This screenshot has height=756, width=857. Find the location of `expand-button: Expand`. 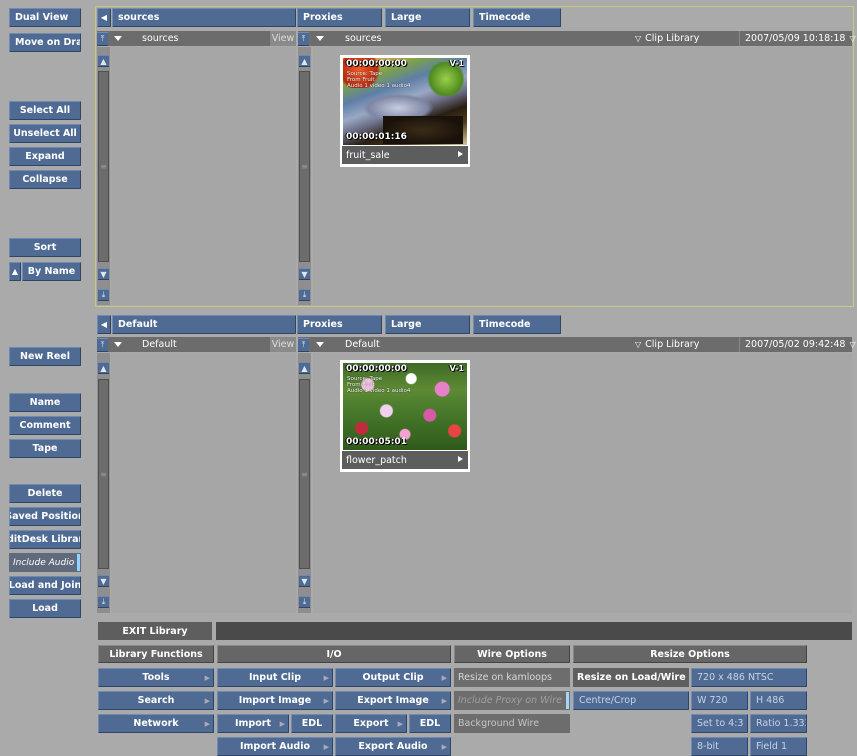

expand-button: Expand is located at coordinates (45, 156).